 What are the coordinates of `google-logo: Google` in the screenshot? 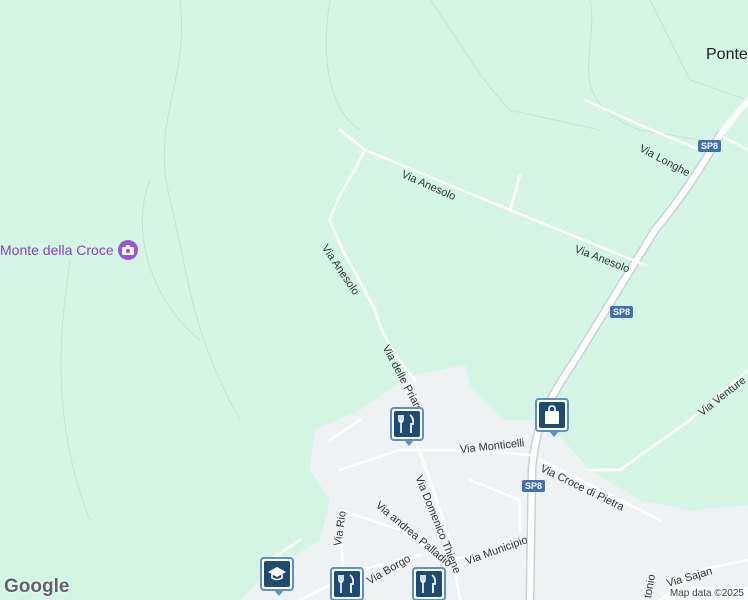 It's located at (37, 586).